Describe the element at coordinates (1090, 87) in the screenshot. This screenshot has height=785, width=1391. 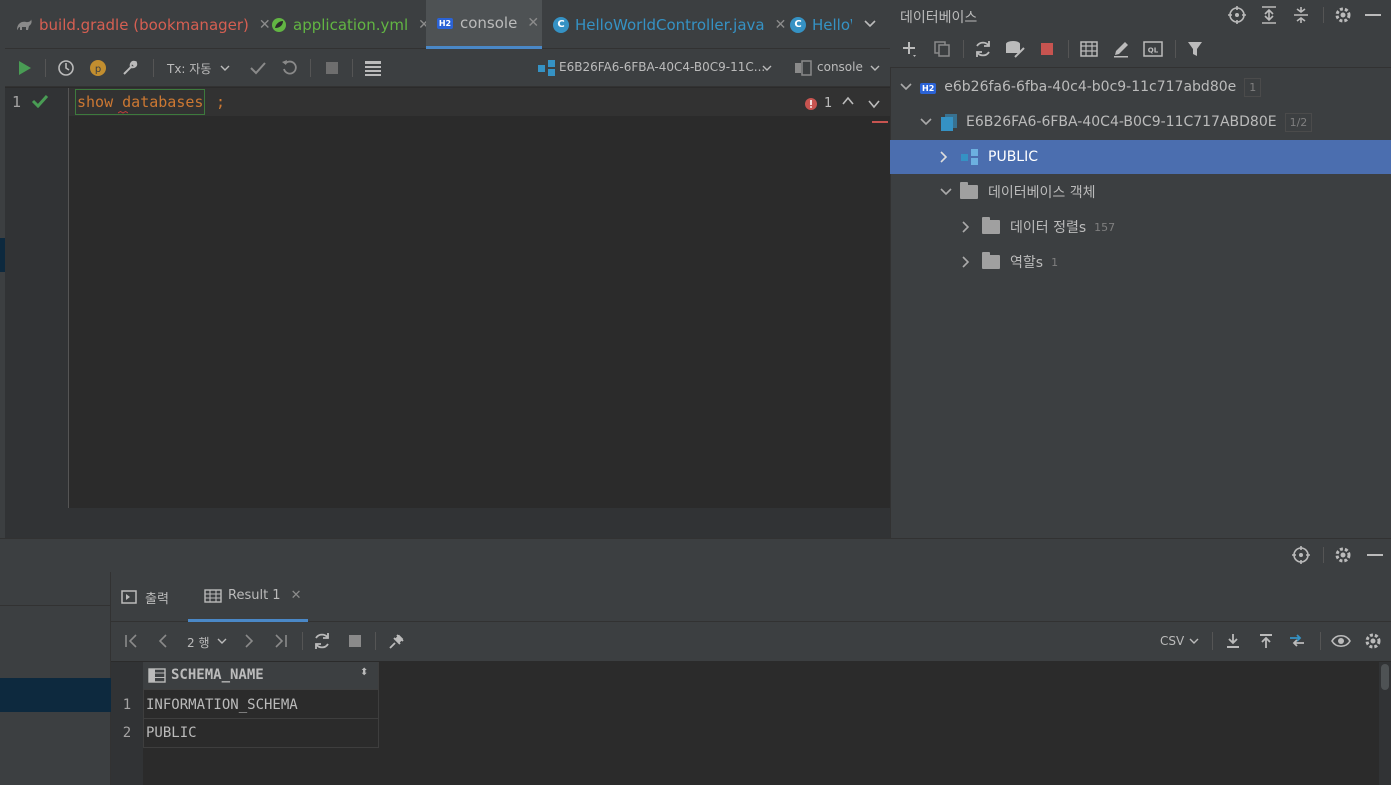
I see `tree-label: e6b26fa6-6fba-40c4-b0c9-11c717abd80e` at that location.